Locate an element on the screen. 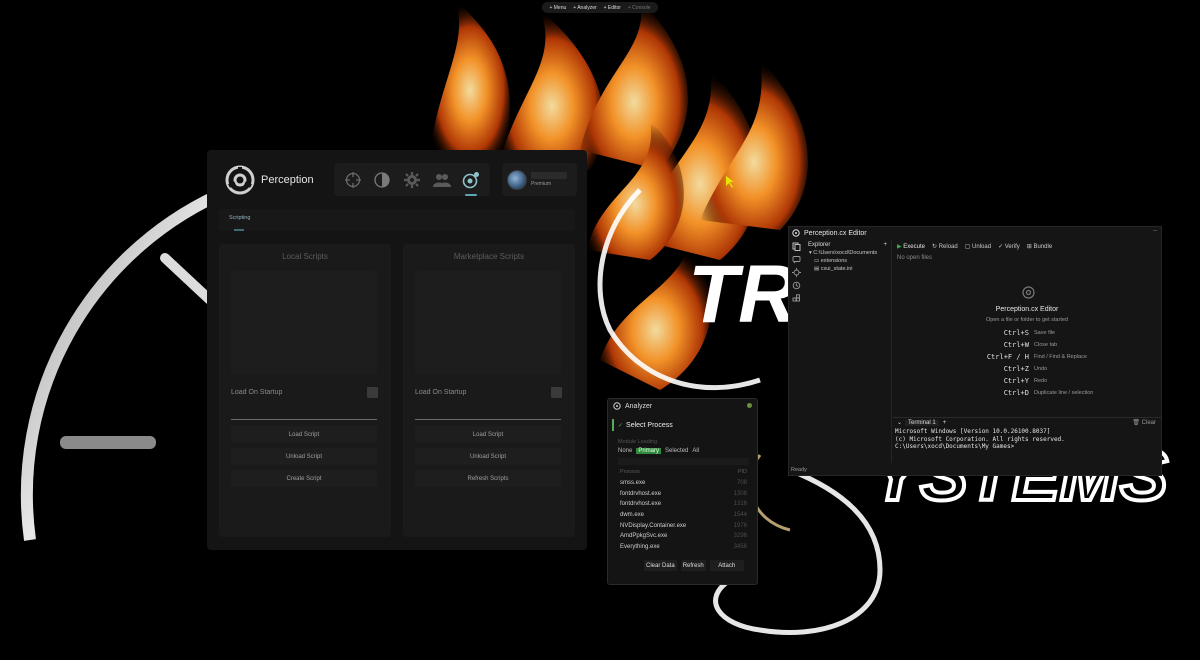 The width and height of the screenshot is (1200, 660). files-icon is located at coordinates (796, 246).